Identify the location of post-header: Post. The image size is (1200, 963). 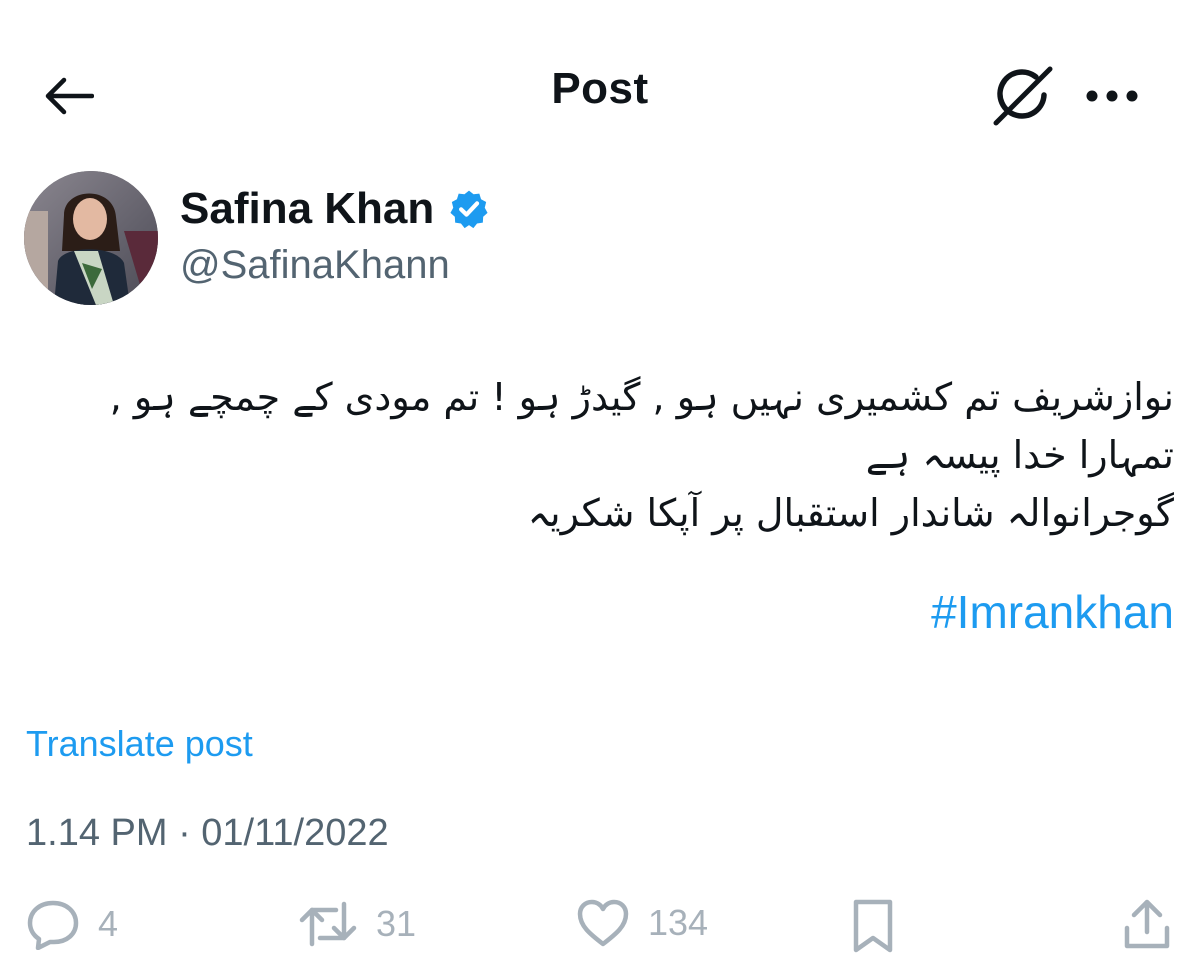
(600, 95).